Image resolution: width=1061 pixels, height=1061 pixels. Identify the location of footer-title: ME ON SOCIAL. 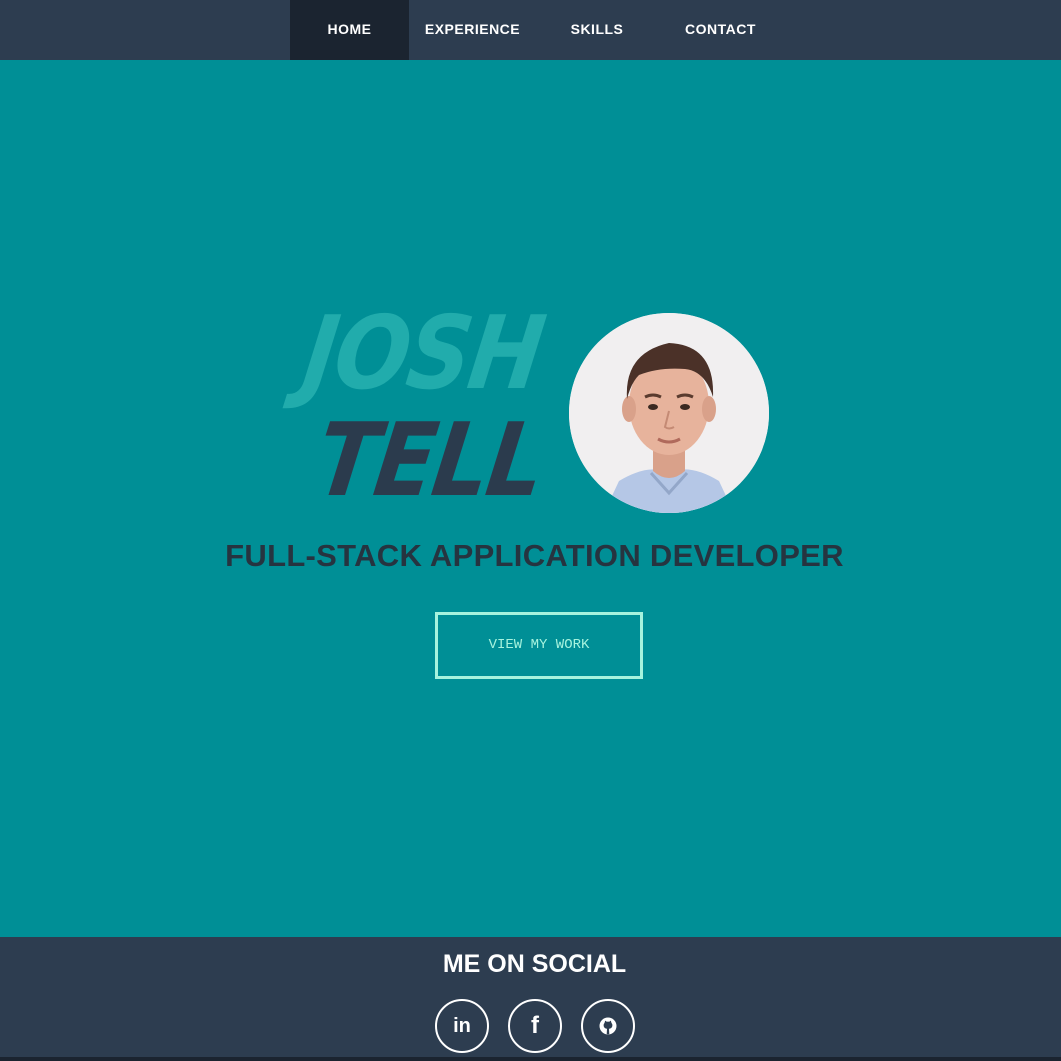
(534, 964).